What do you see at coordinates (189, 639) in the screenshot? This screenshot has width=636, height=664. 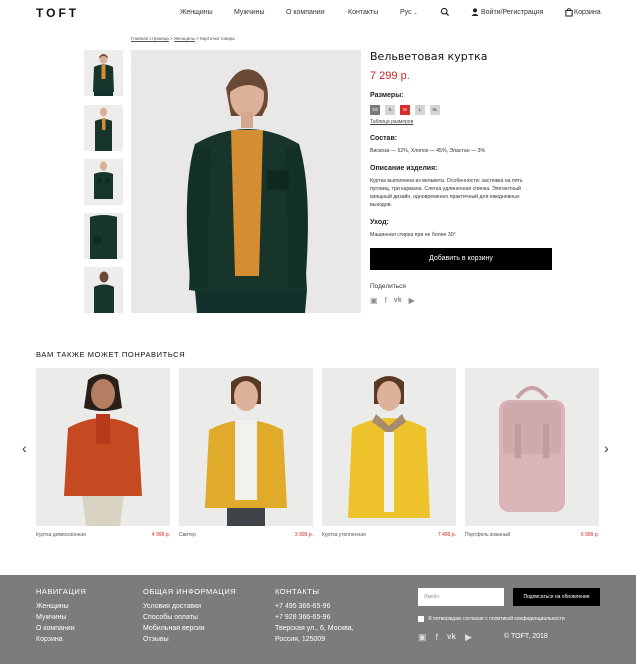 I see `footer-link-reviews: Отзывы` at bounding box center [189, 639].